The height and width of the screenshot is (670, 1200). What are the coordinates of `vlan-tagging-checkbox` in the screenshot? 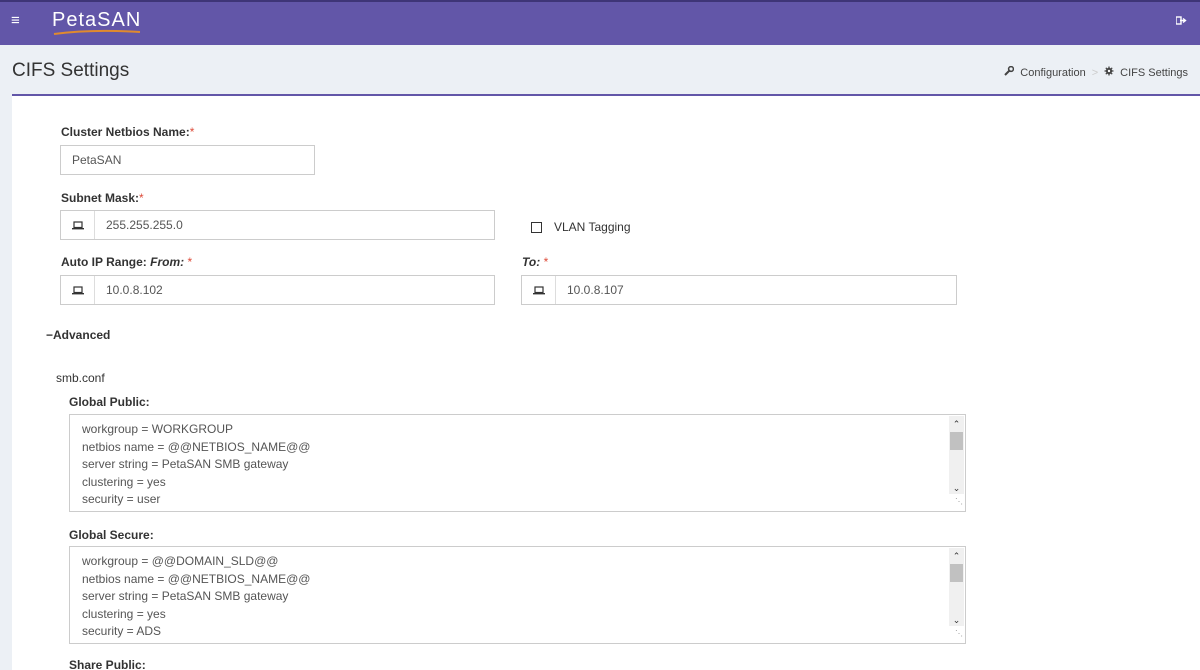 It's located at (536, 227).